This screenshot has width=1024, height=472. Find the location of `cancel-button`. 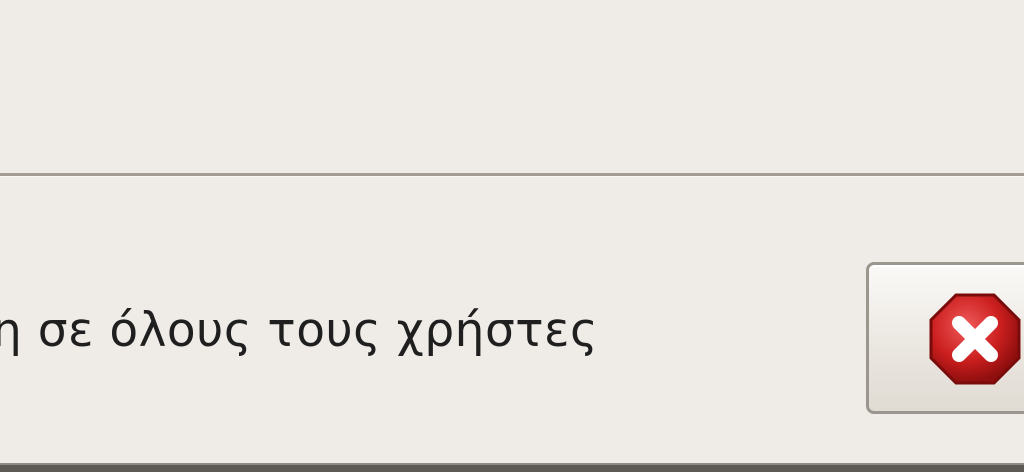

cancel-button is located at coordinates (945, 338).